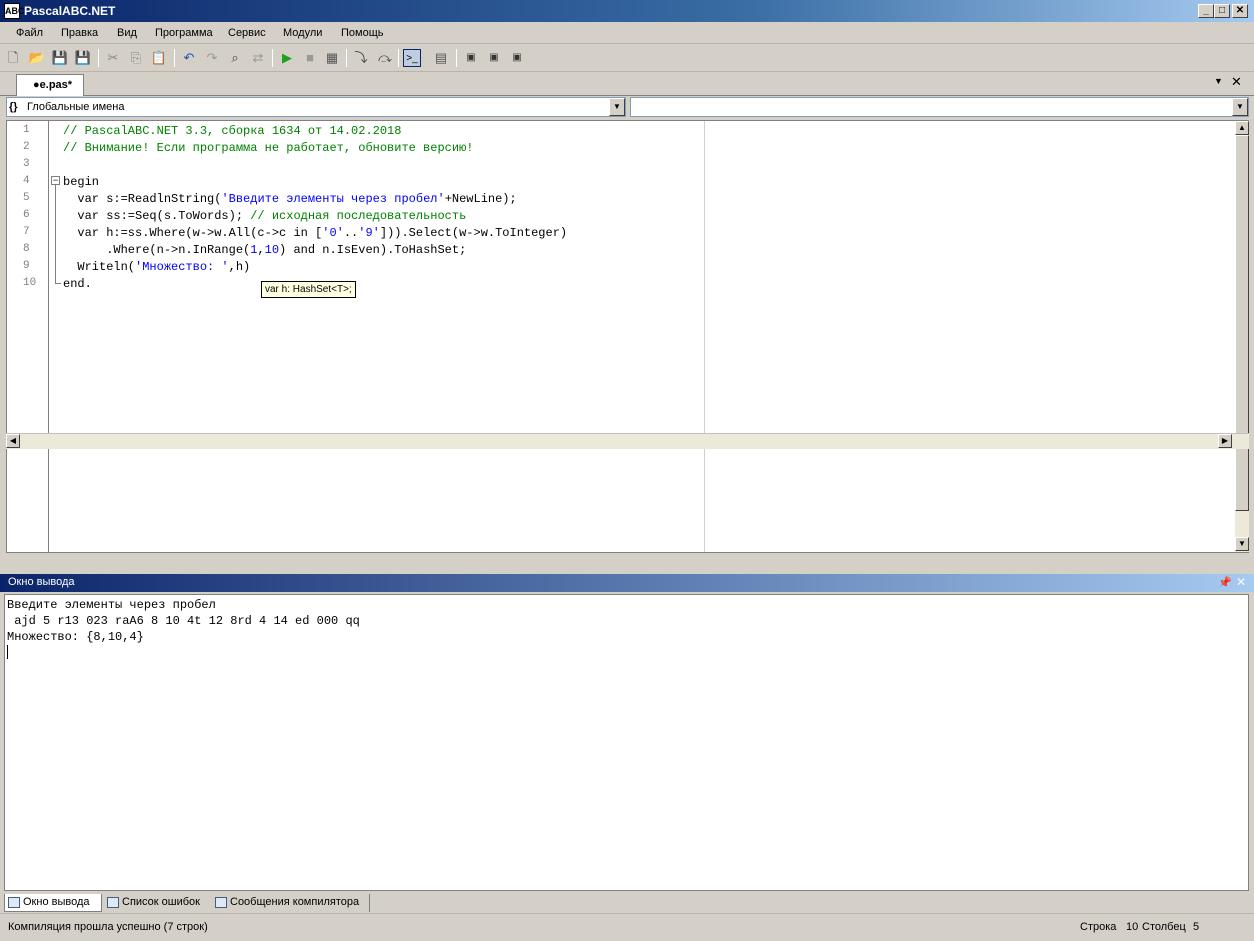  Describe the element at coordinates (55, 180) in the screenshot. I see `fold-toggle-icon: −` at that location.